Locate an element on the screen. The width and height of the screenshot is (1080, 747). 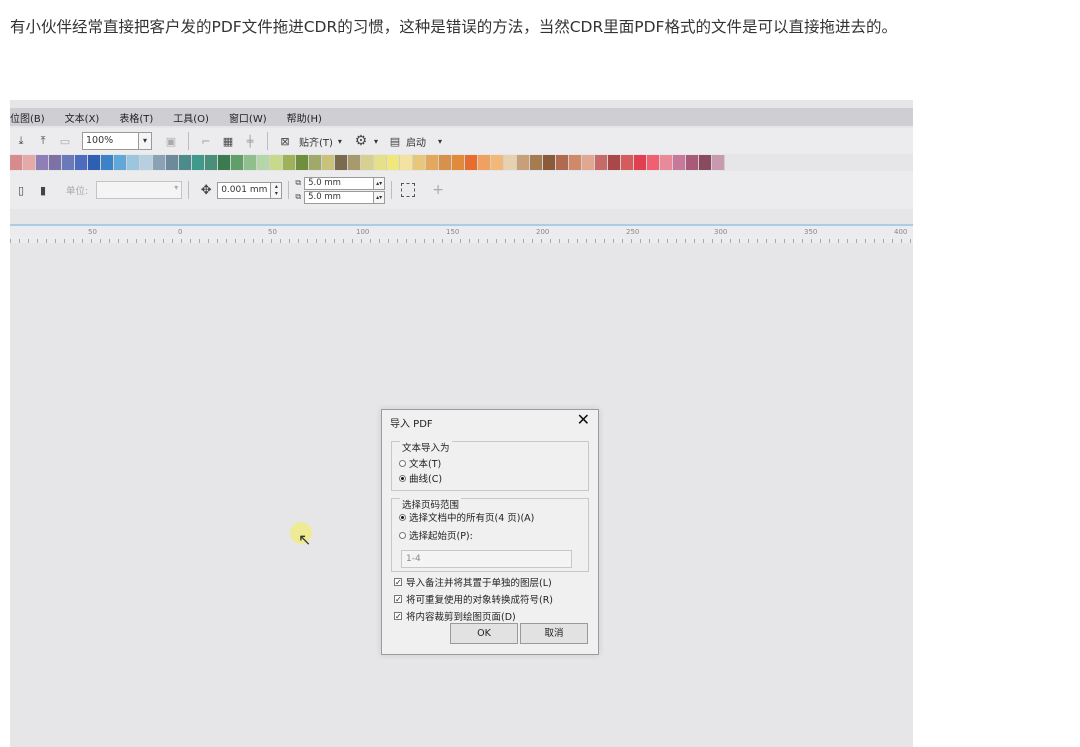
radio-text is located at coordinates (402, 463).